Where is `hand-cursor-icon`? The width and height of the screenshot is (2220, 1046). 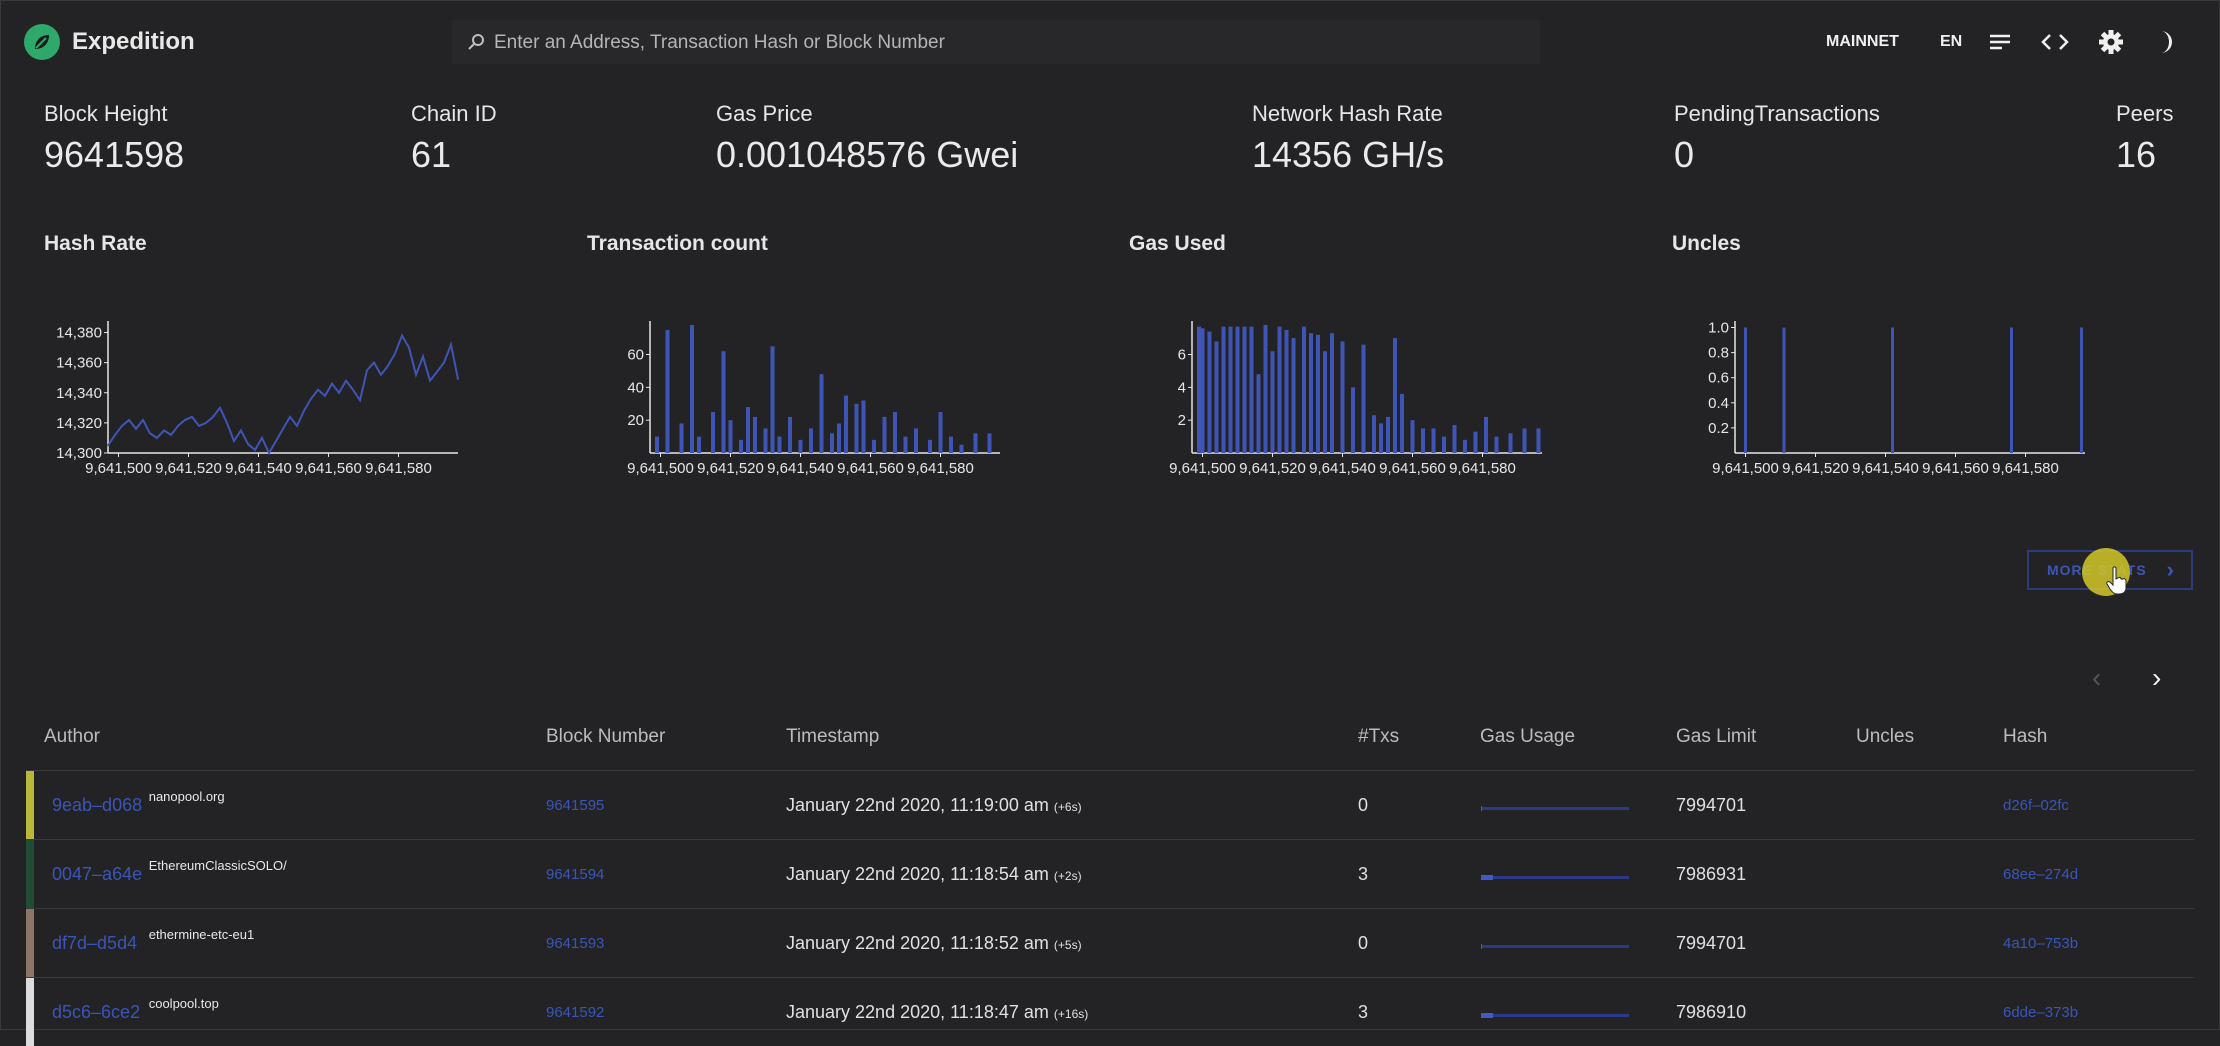
hand-cursor-icon is located at coordinates (2116, 580).